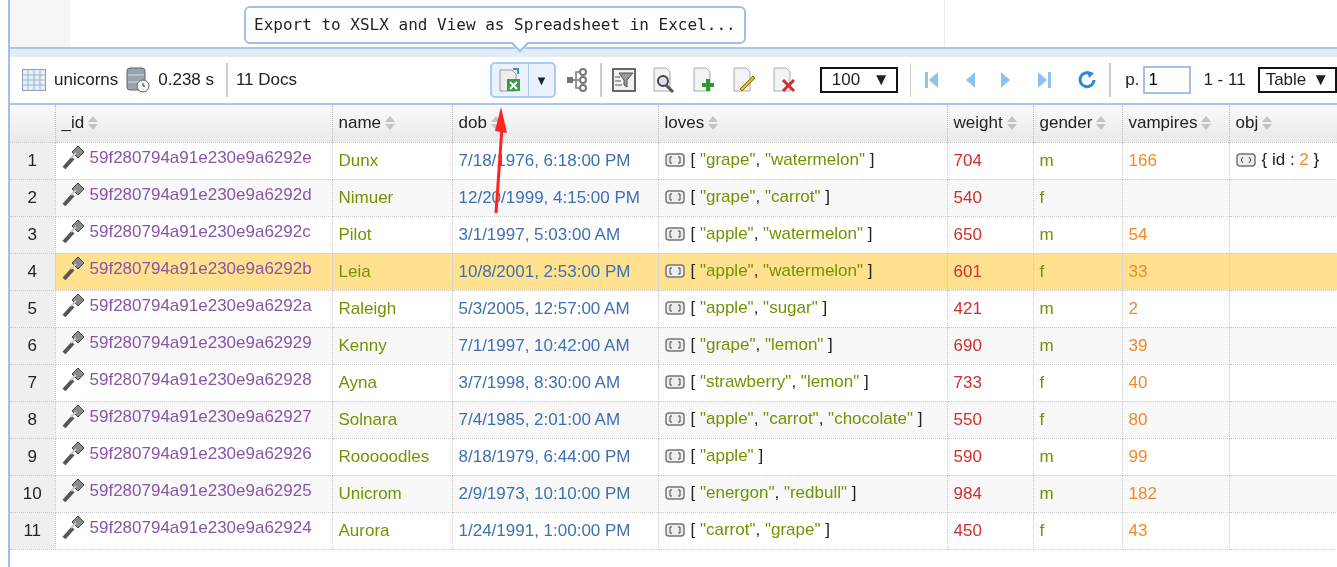  What do you see at coordinates (990, 345) in the screenshot?
I see `table-cell: 690` at bounding box center [990, 345].